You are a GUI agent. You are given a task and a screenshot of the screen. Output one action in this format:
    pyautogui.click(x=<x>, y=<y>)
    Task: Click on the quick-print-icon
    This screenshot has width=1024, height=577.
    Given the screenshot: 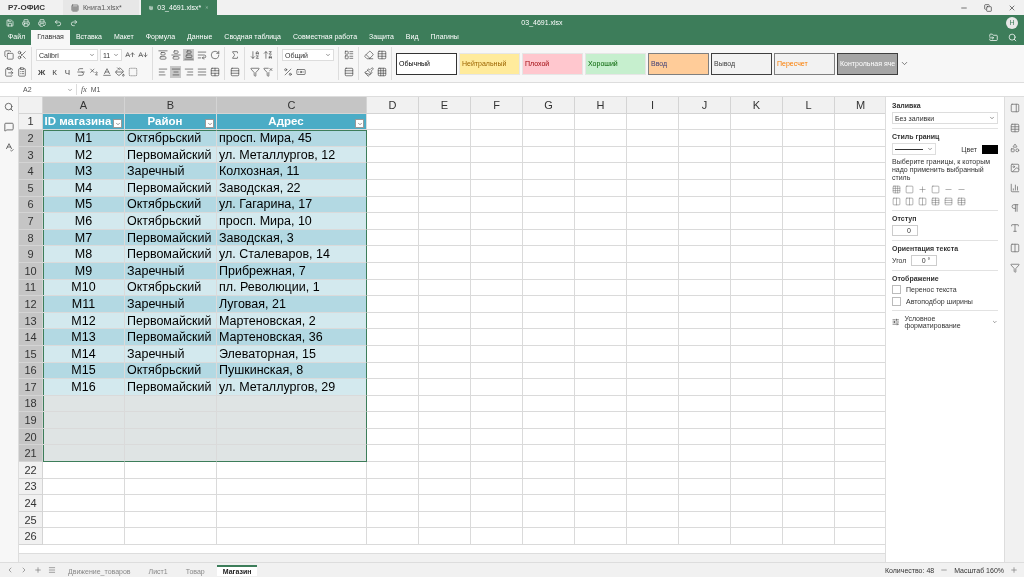 What is the action you would take?
    pyautogui.click(x=42, y=22)
    